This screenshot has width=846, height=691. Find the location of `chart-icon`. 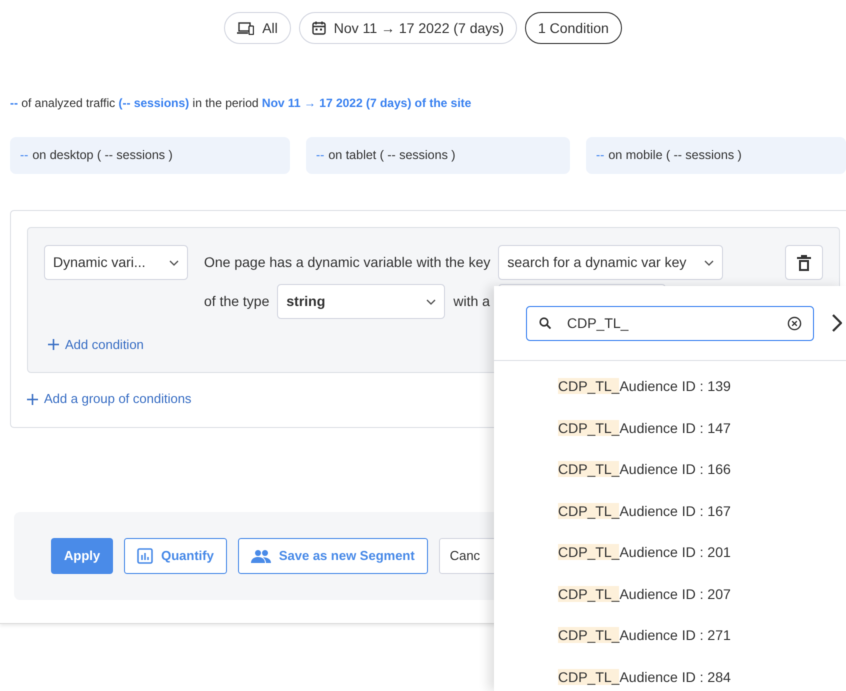

chart-icon is located at coordinates (145, 556).